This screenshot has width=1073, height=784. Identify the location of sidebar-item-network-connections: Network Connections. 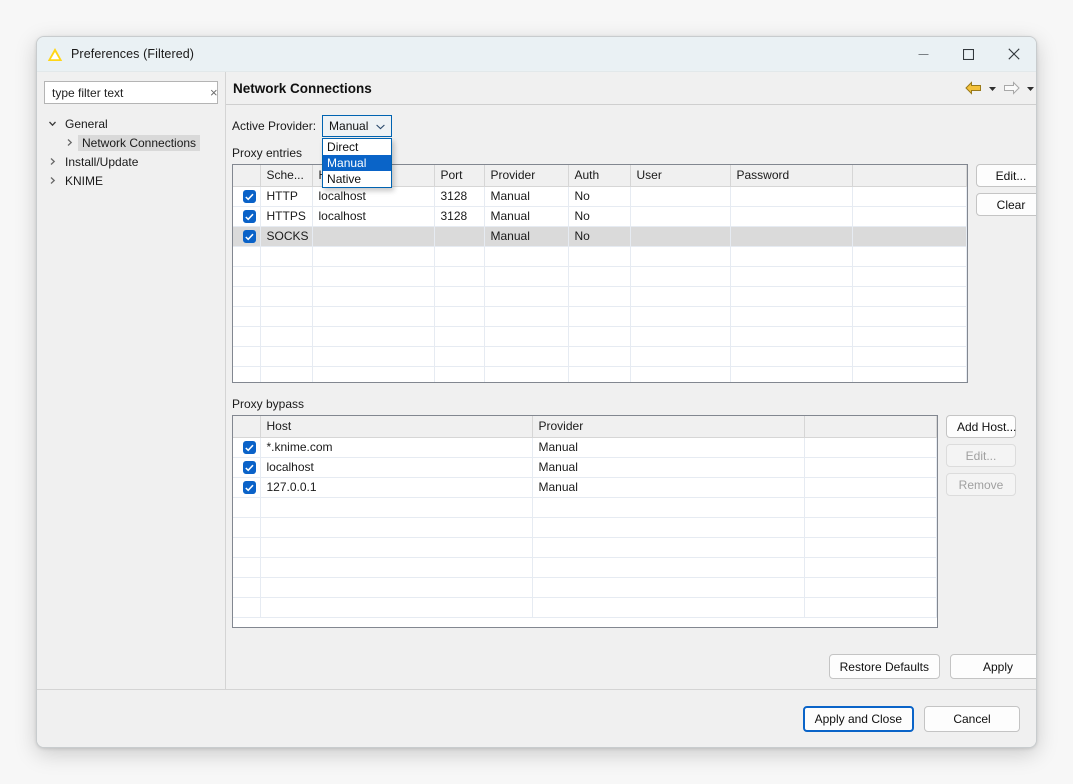
(131, 142).